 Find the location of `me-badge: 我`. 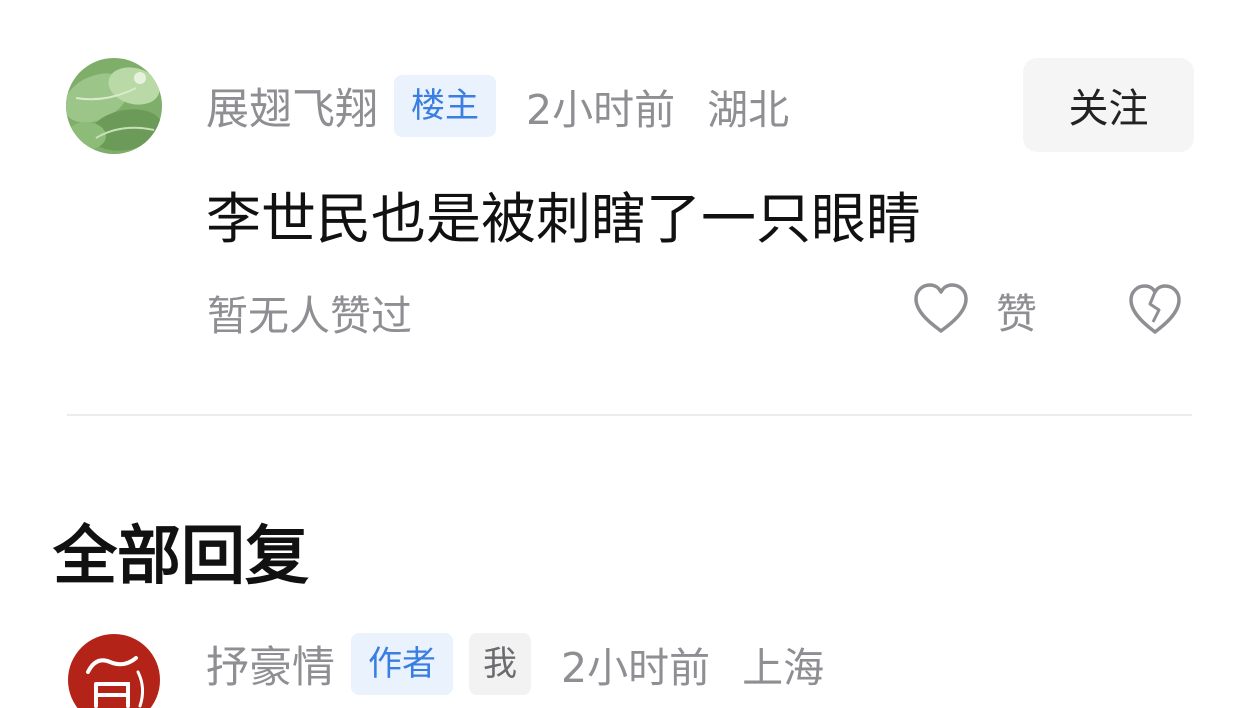

me-badge: 我 is located at coordinates (500, 664).